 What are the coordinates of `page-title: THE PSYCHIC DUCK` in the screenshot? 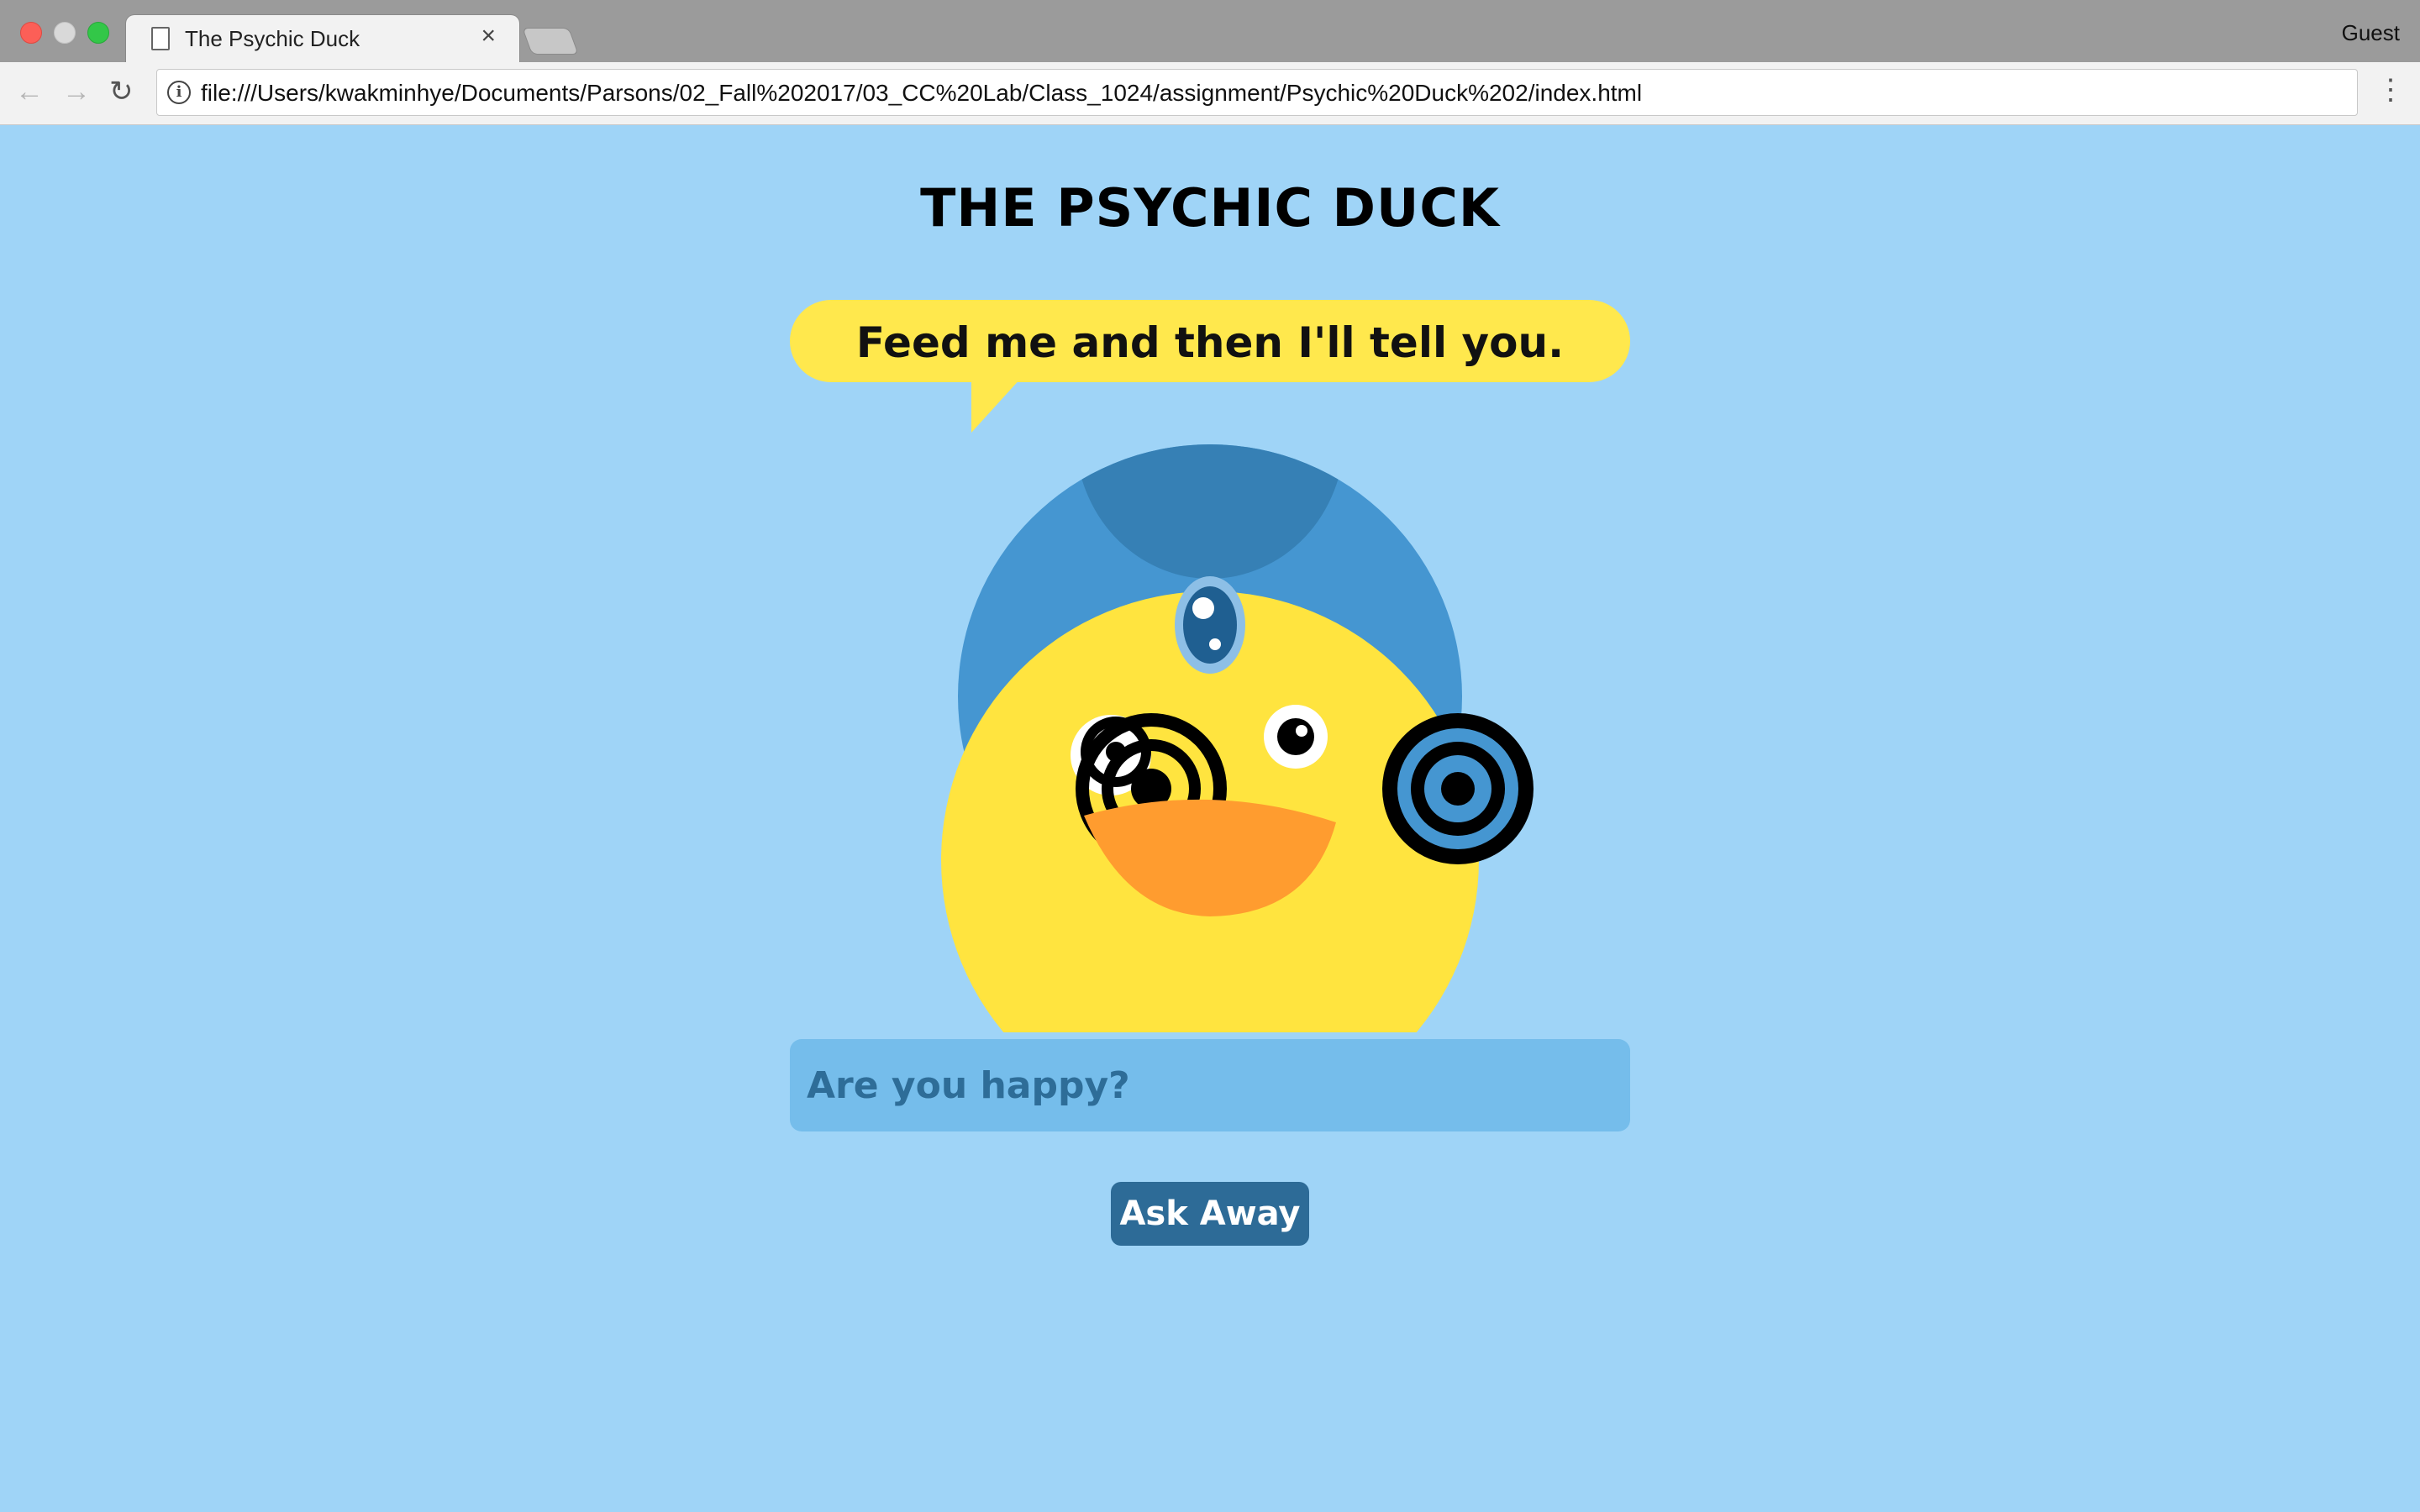 It's located at (1210, 208).